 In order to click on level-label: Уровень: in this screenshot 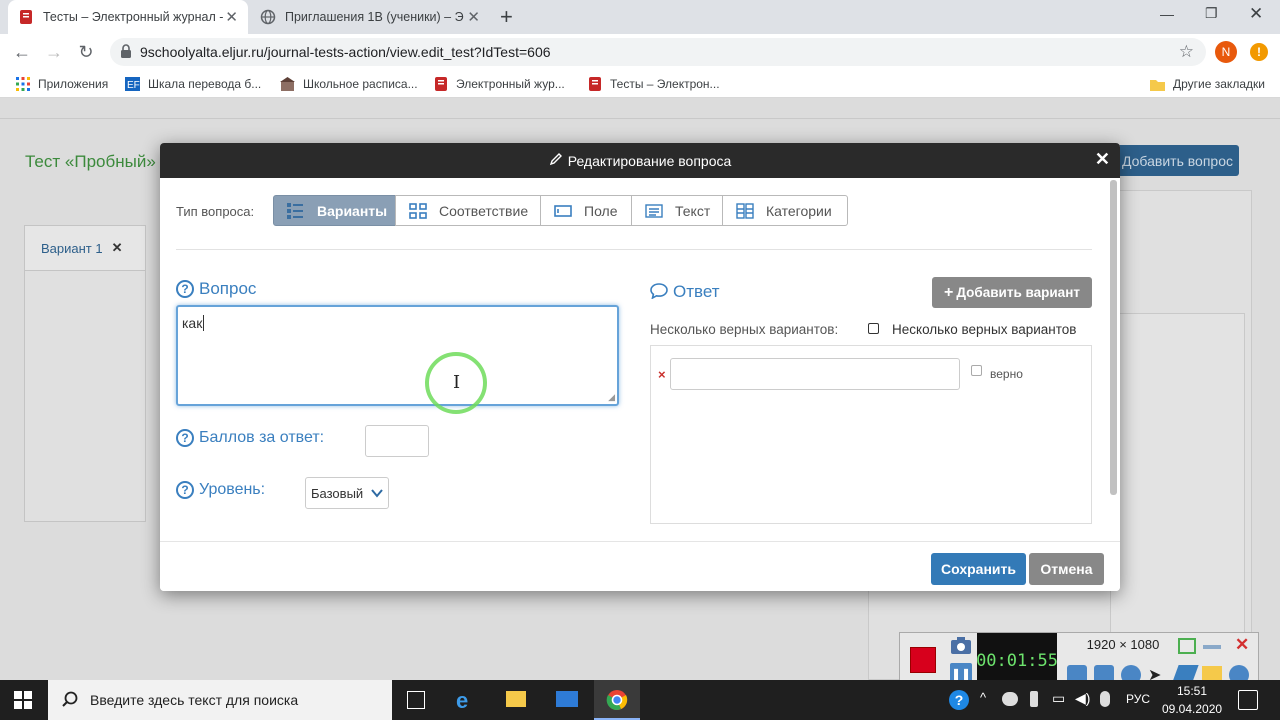, I will do `click(232, 489)`.